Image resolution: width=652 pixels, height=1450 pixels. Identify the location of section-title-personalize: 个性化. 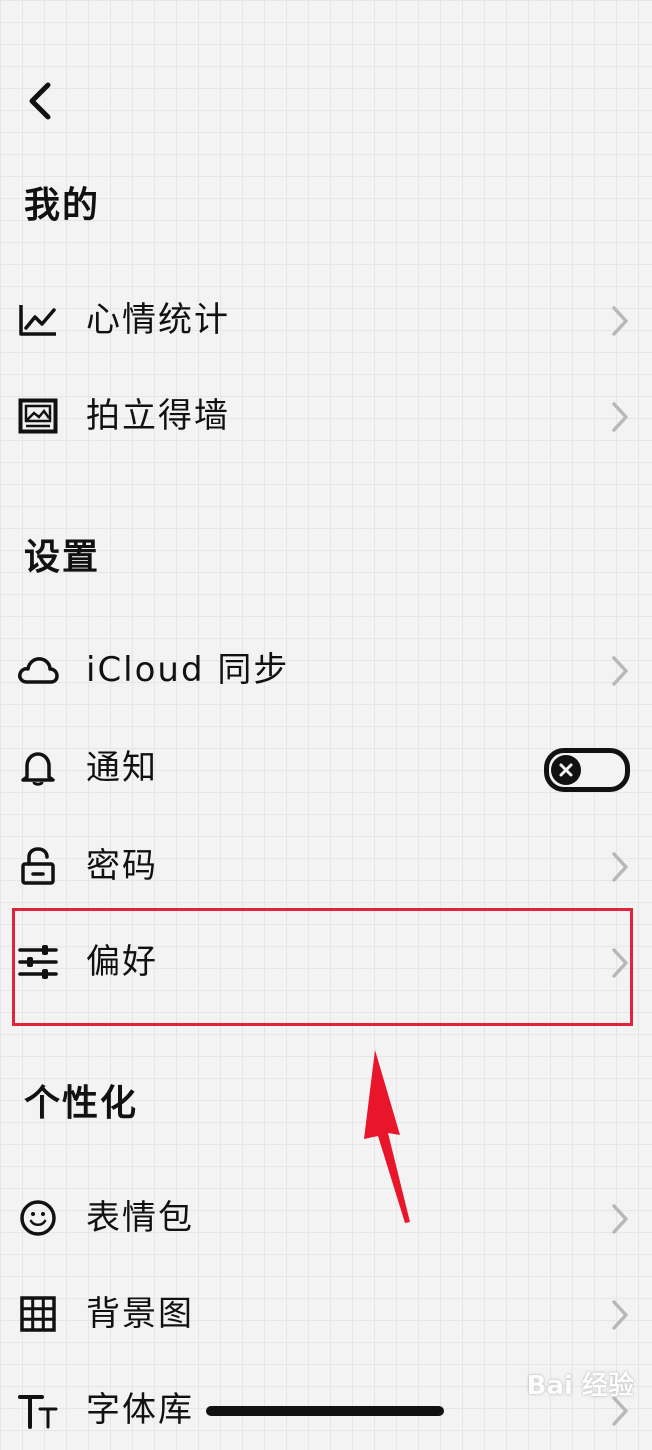
(81, 1103).